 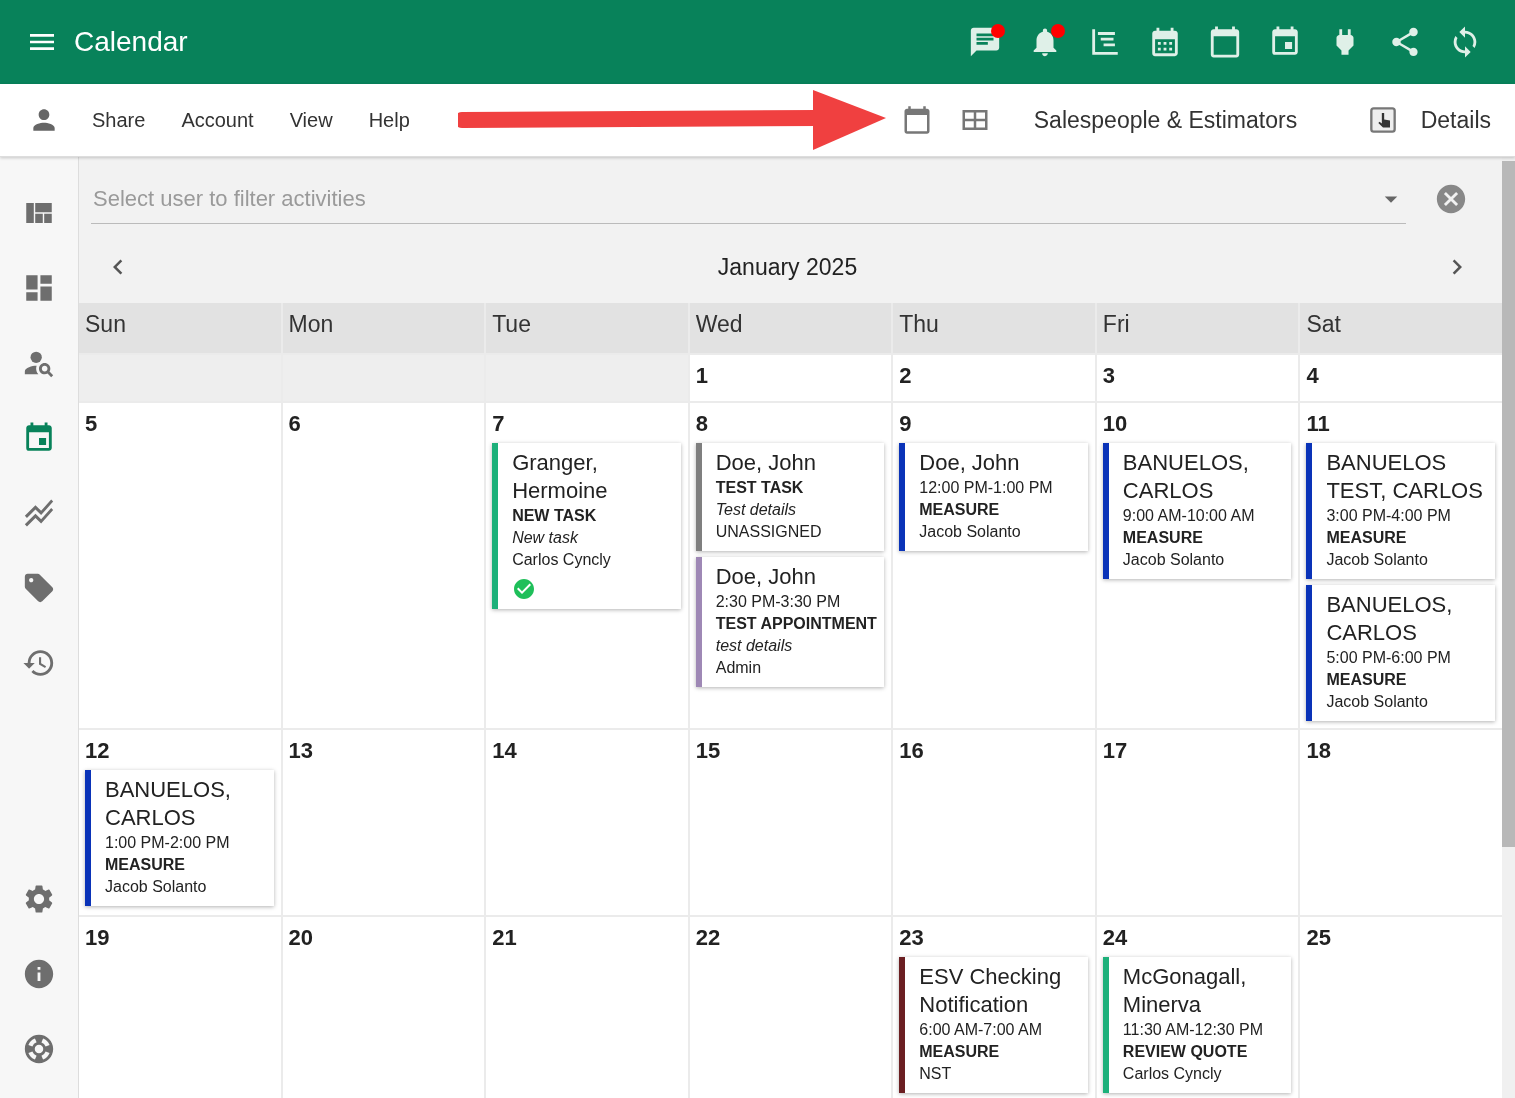 I want to click on event-person: NST, so click(x=935, y=1074).